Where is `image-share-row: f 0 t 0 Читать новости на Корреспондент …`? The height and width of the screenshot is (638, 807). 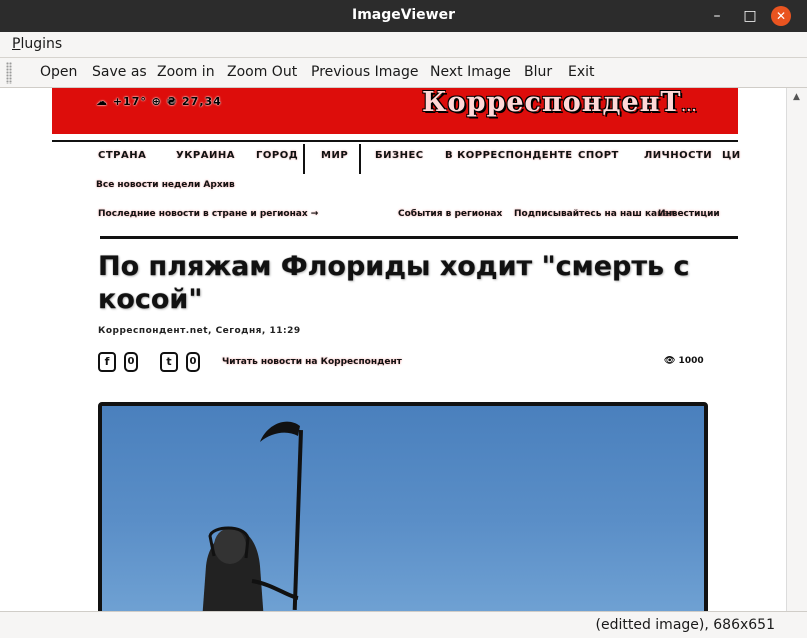 image-share-row: f 0 t 0 Читать новости на Корреспондент … is located at coordinates (408, 363).